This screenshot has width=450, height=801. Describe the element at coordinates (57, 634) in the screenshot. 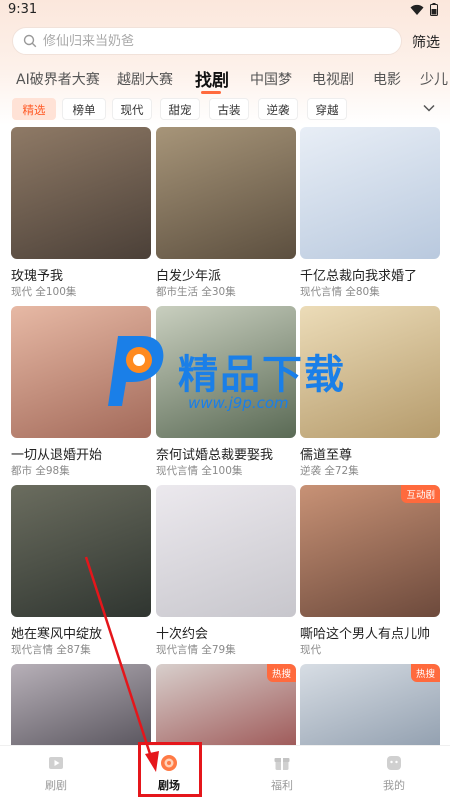

I see `drama-title: 她在寒风中绽放` at that location.